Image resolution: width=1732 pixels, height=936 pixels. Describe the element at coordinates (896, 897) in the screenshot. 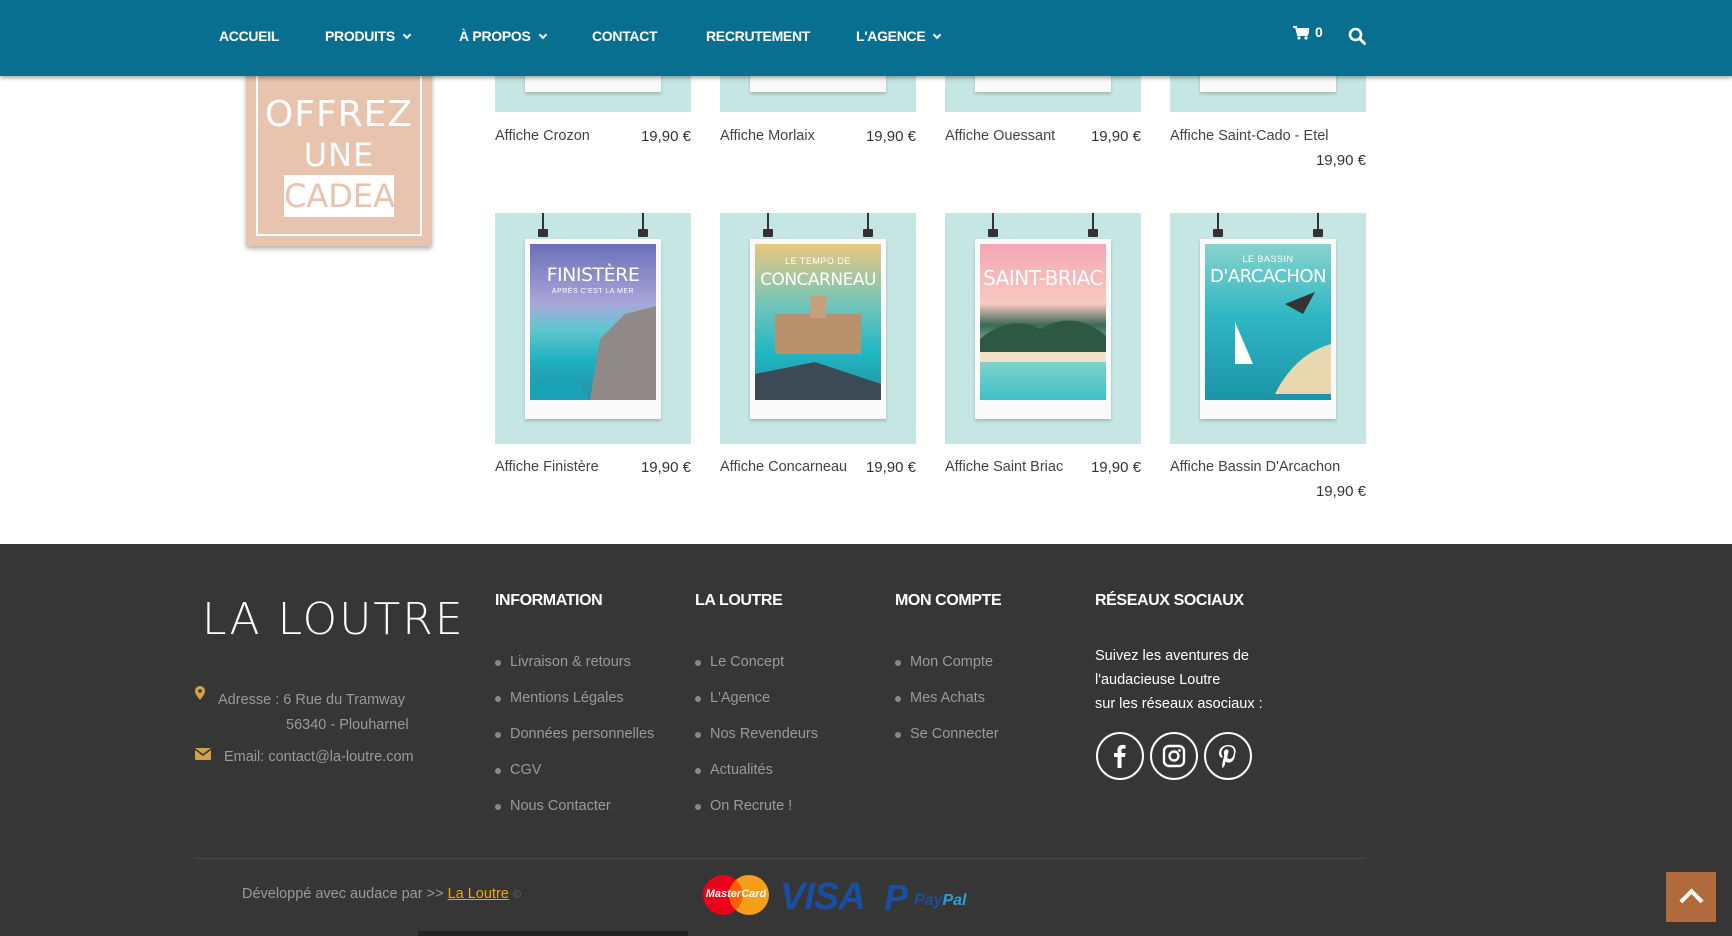

I see `paypal-icon: P` at that location.